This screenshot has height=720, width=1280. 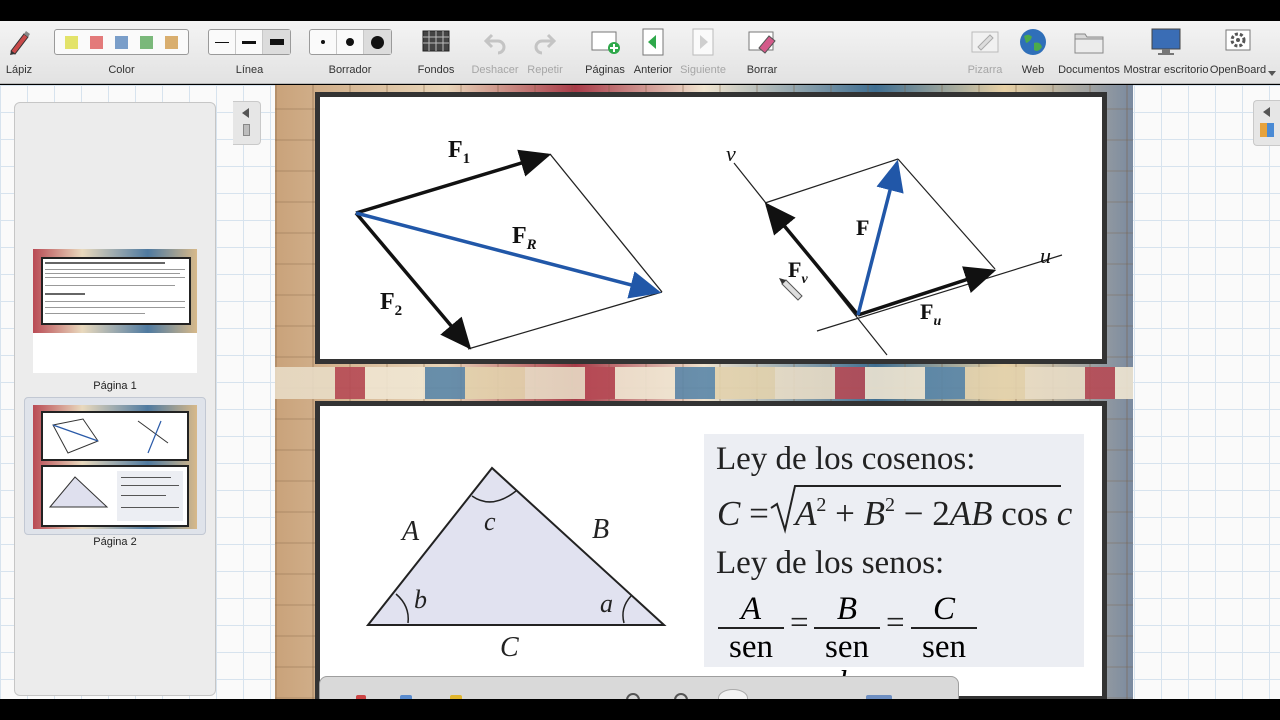 I want to click on documents-button: Documentos, so click(x=1089, y=52).